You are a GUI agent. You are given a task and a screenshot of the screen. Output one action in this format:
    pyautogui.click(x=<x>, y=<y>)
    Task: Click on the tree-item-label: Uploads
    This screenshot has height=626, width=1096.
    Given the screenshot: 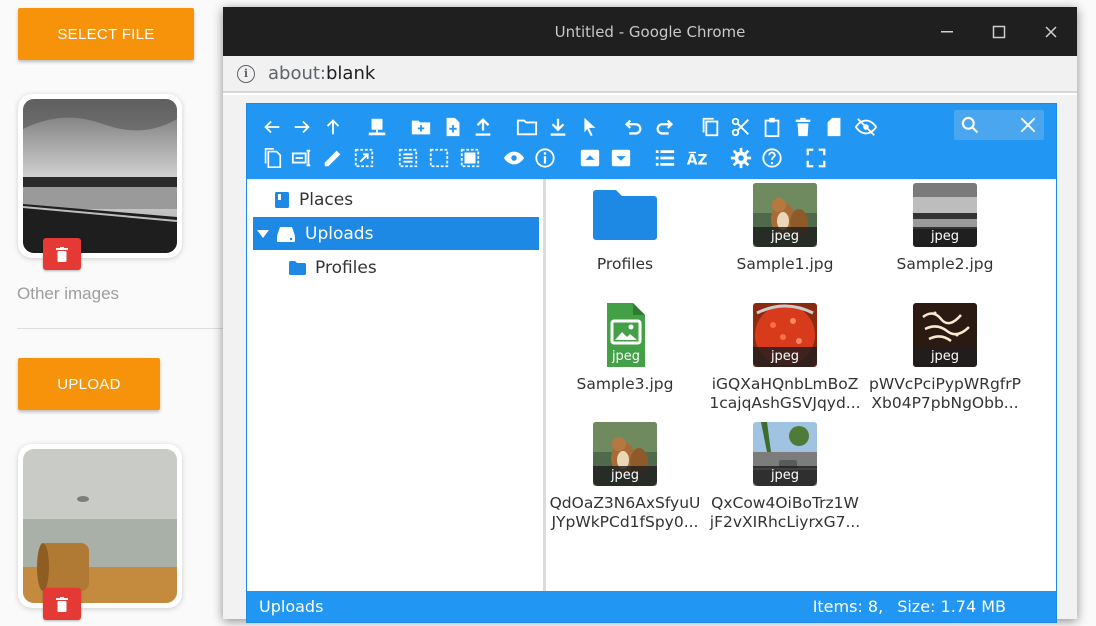 What is the action you would take?
    pyautogui.click(x=339, y=233)
    